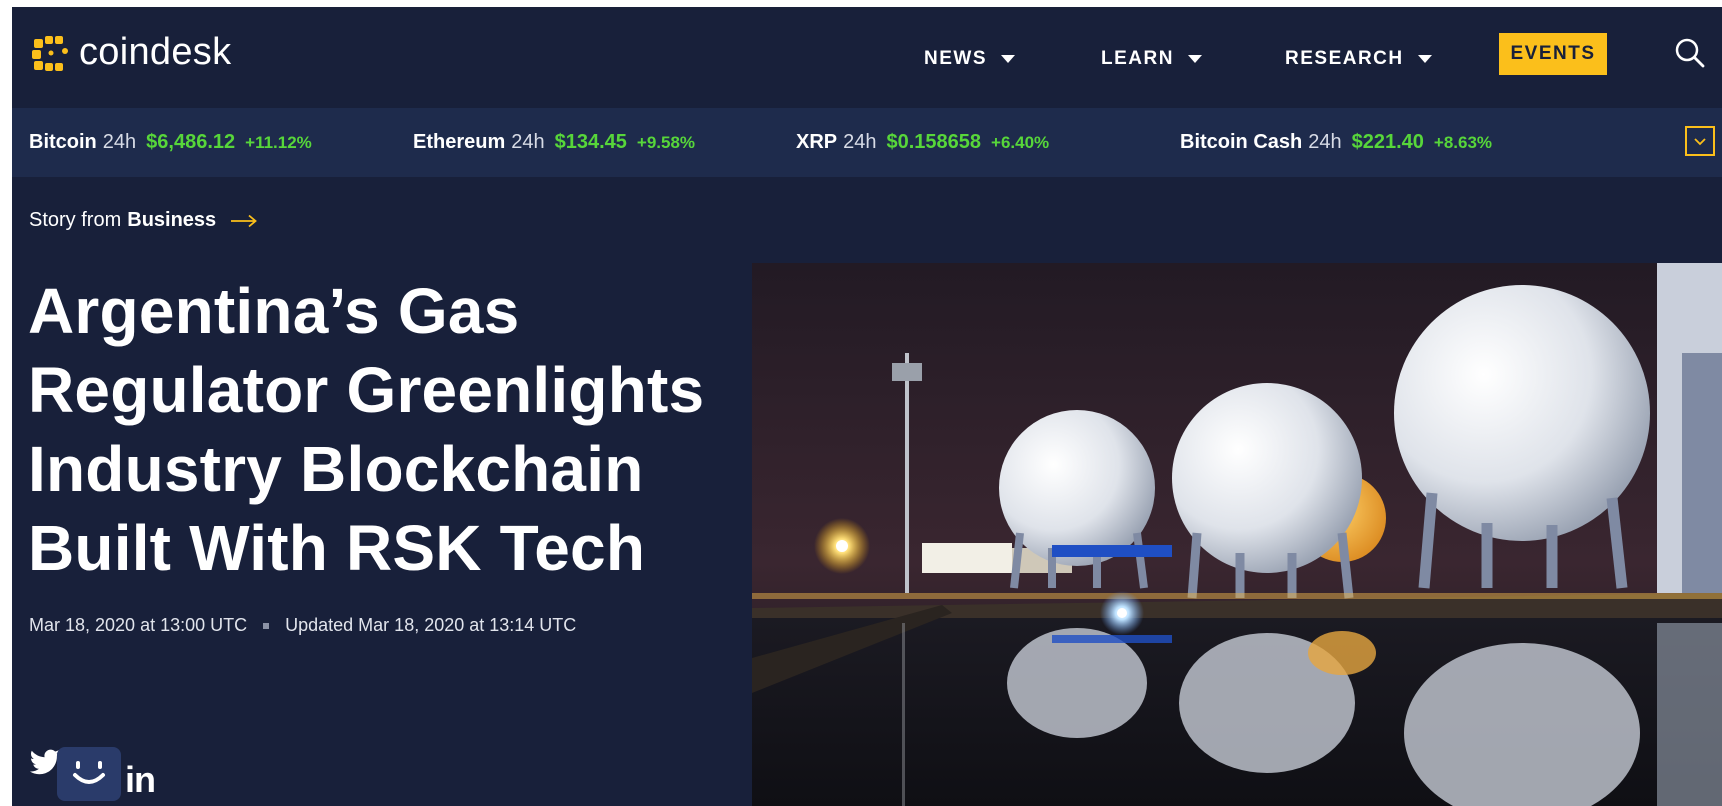  What do you see at coordinates (140, 780) in the screenshot?
I see `linkedin-share: in` at bounding box center [140, 780].